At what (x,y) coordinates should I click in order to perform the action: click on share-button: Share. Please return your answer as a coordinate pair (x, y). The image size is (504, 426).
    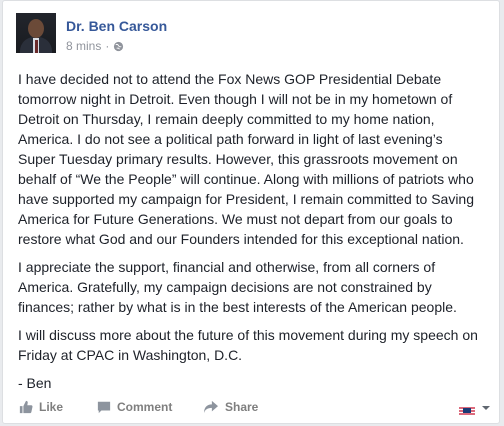
    Looking at the image, I should click on (230, 407).